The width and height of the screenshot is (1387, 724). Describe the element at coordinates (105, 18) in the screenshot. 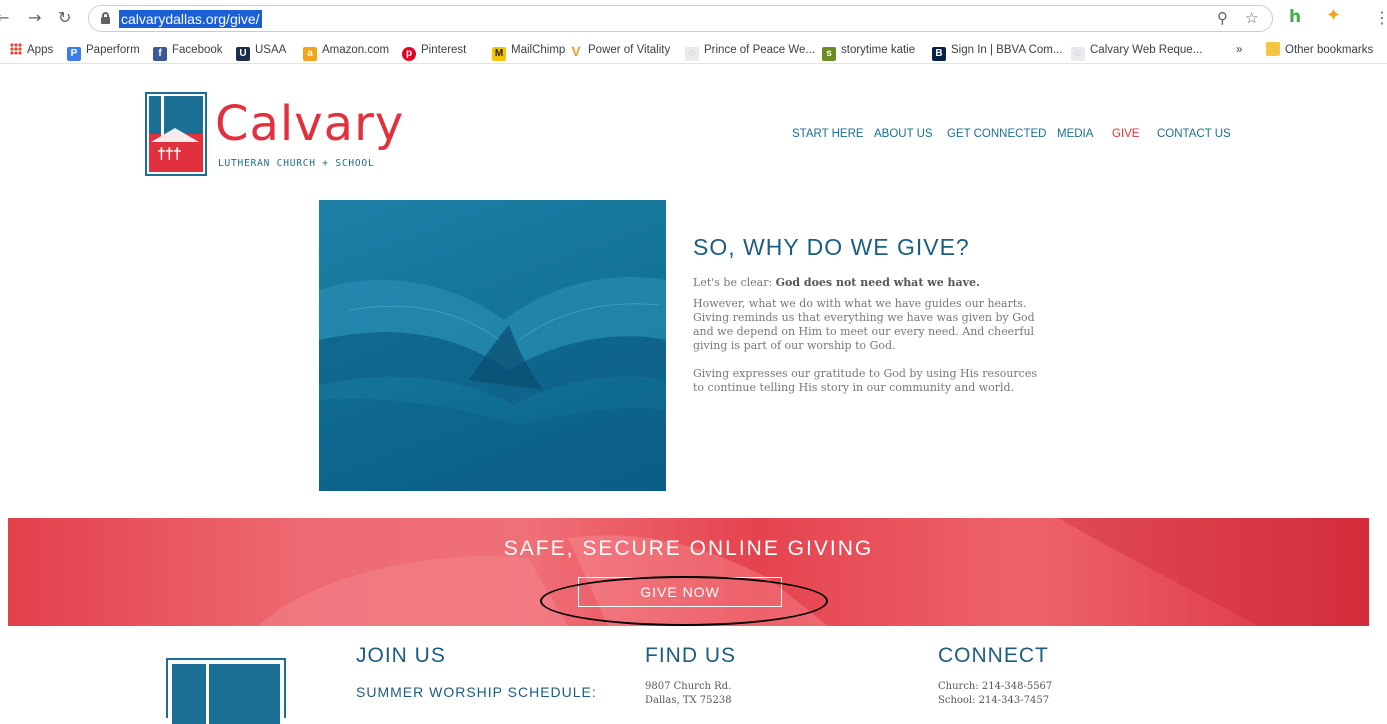

I see `lock-icon` at that location.